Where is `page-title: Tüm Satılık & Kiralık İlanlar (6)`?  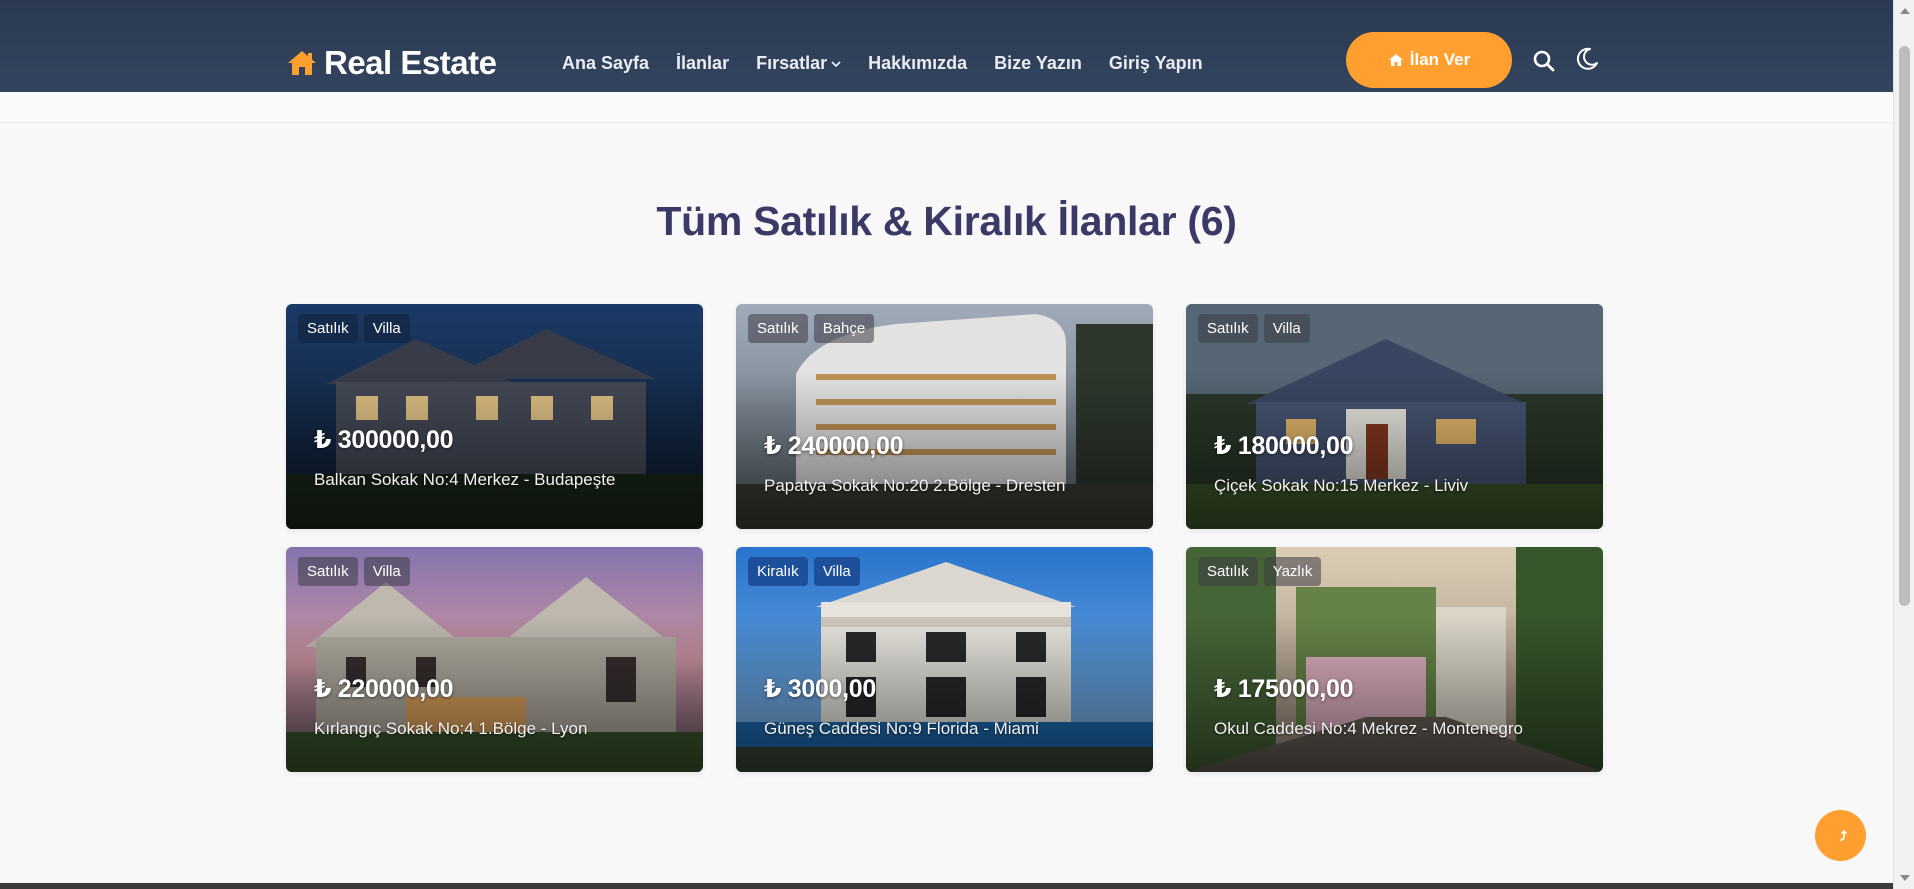 page-title: Tüm Satılık & Kiralık İlanlar (6) is located at coordinates (946, 221).